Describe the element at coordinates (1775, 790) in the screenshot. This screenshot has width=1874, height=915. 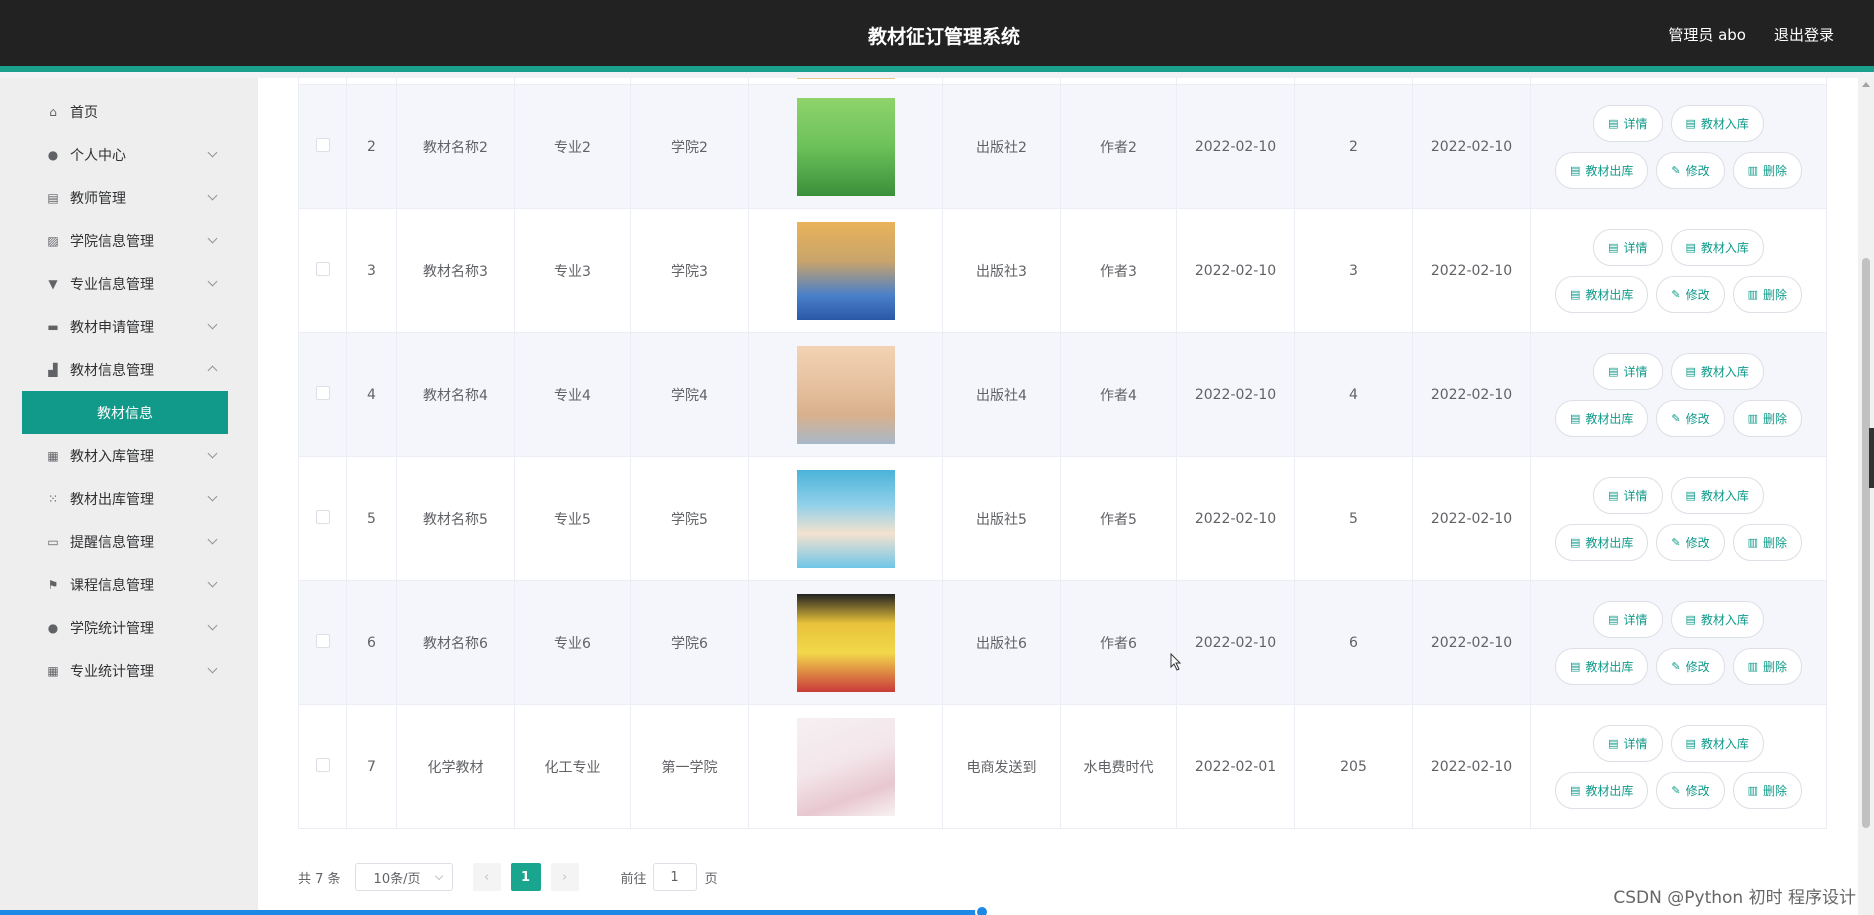
I see `button-label: 删除` at that location.